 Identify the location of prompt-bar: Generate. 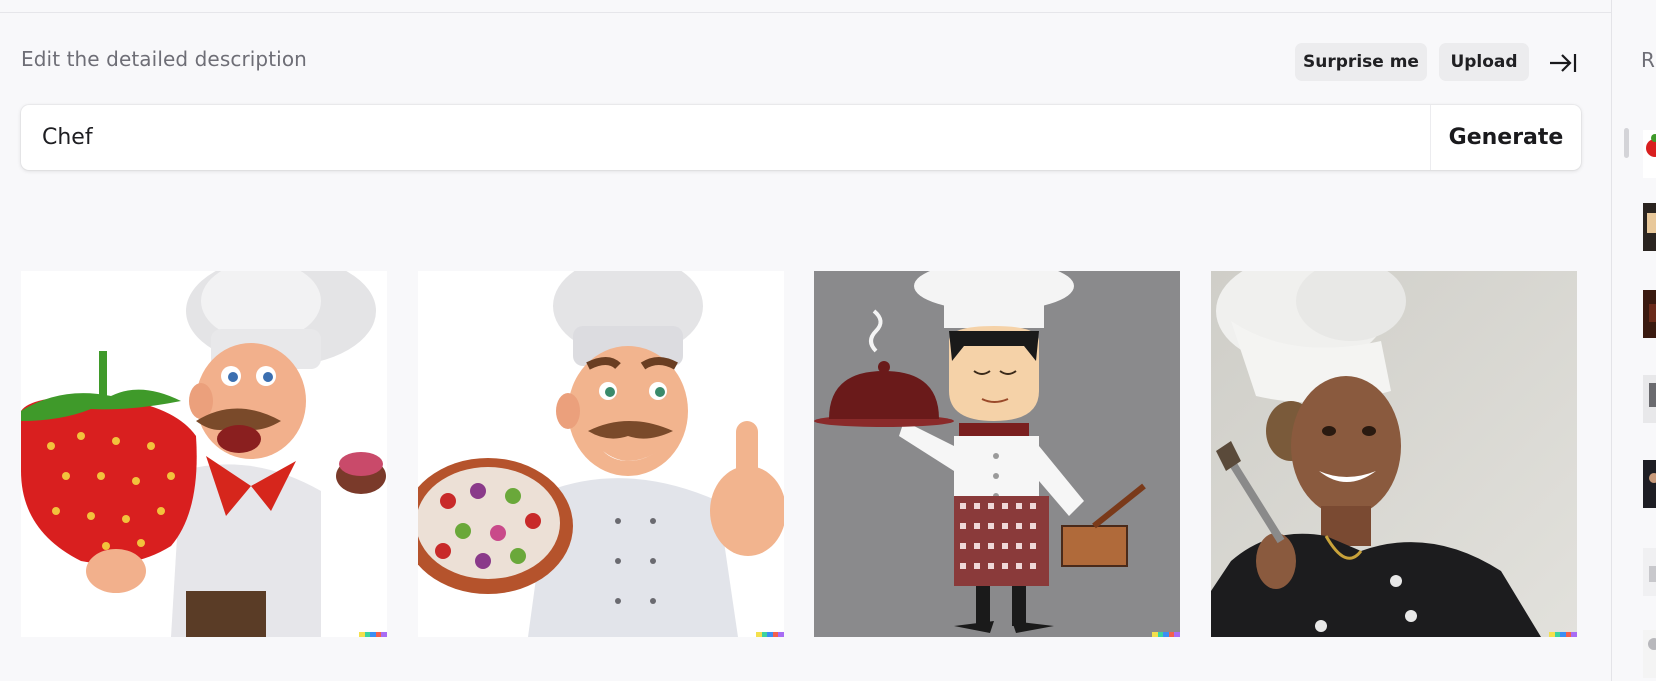
(801, 137).